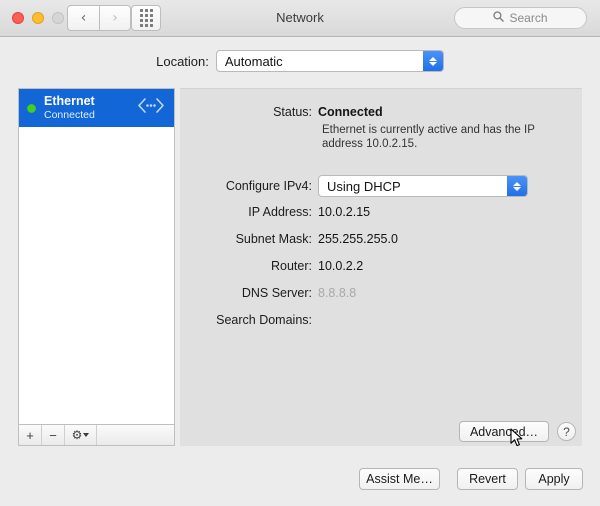 The image size is (600, 506). Describe the element at coordinates (182, 61) in the screenshot. I see `location-label: Location:` at that location.